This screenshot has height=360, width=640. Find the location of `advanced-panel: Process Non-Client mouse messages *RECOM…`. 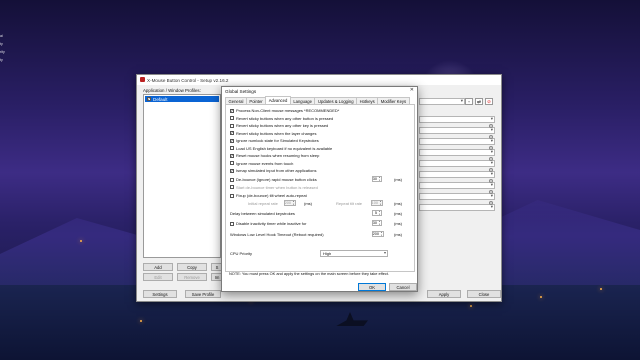

advanced-panel: Process Non-Client mouse messages *RECOM… is located at coordinates (320, 188).